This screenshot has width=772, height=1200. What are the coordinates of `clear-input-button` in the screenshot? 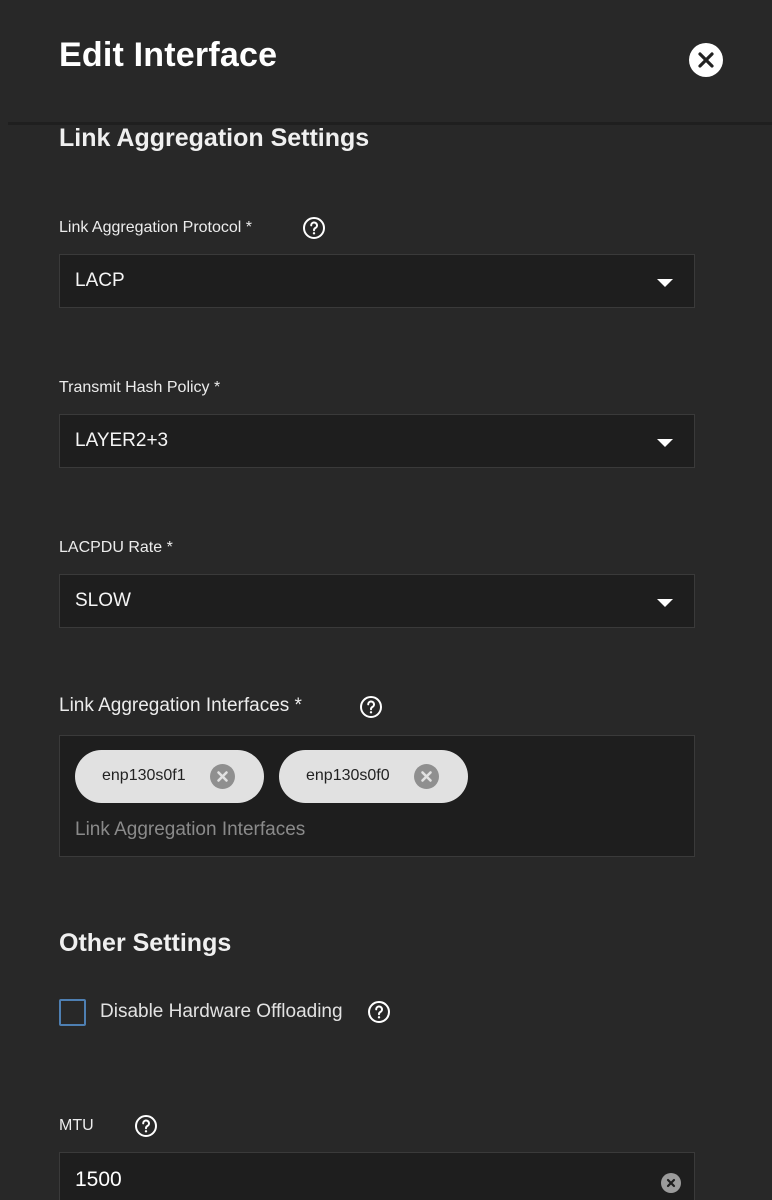 It's located at (671, 1183).